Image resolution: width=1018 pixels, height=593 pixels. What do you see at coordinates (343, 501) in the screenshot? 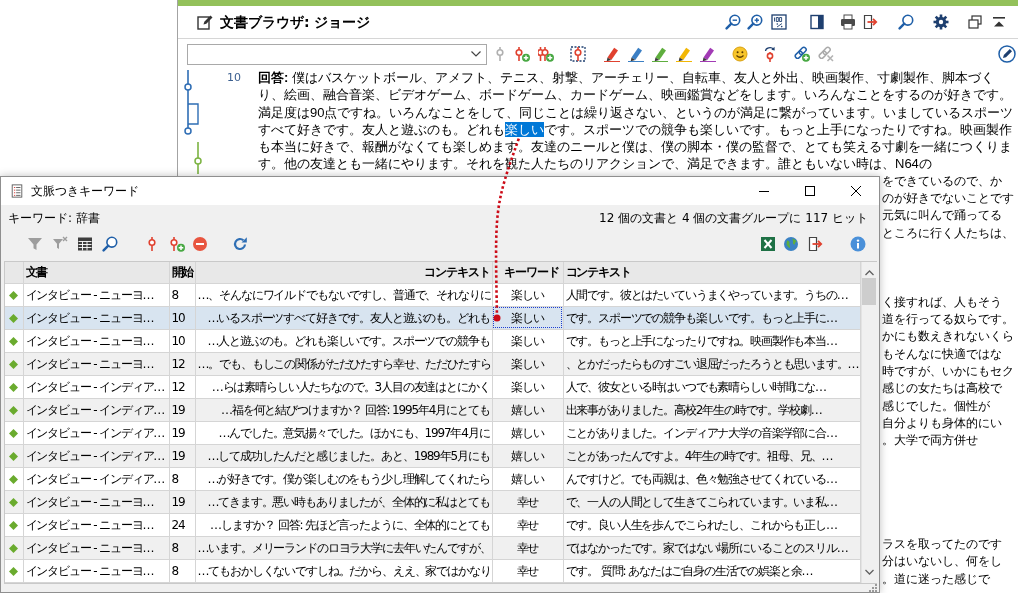
I see `context-cell: …てきます。悪い時もありましたが、全体的に私はとても` at bounding box center [343, 501].